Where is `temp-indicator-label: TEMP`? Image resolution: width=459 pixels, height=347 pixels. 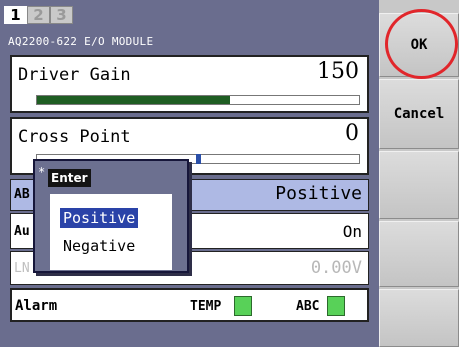 temp-indicator-label: TEMP is located at coordinates (206, 306).